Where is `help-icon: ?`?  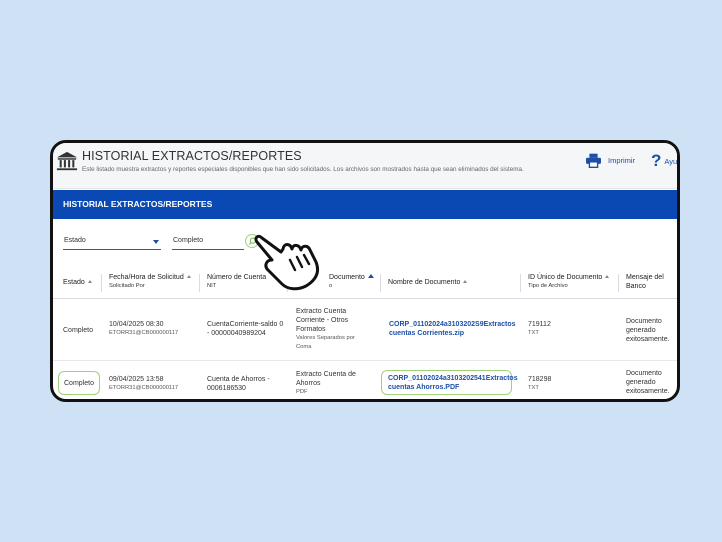 help-icon: ? is located at coordinates (656, 160).